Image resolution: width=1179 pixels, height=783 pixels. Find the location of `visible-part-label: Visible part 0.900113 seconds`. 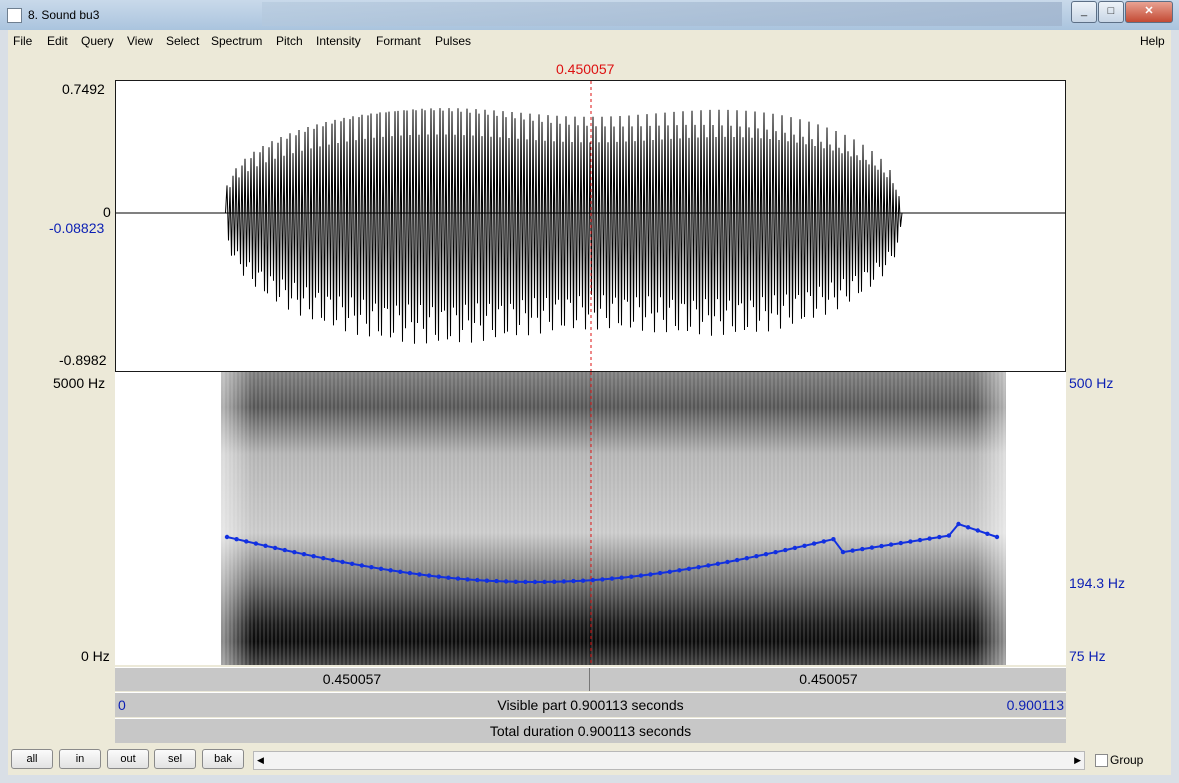

visible-part-label: Visible part 0.900113 seconds is located at coordinates (590, 705).